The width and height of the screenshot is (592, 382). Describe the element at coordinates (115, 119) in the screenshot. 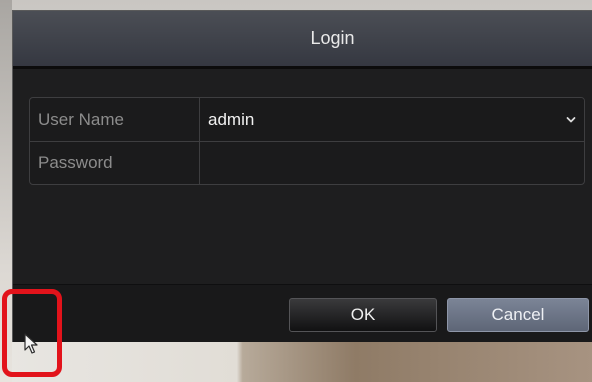

I see `user-name-label: User Name` at that location.